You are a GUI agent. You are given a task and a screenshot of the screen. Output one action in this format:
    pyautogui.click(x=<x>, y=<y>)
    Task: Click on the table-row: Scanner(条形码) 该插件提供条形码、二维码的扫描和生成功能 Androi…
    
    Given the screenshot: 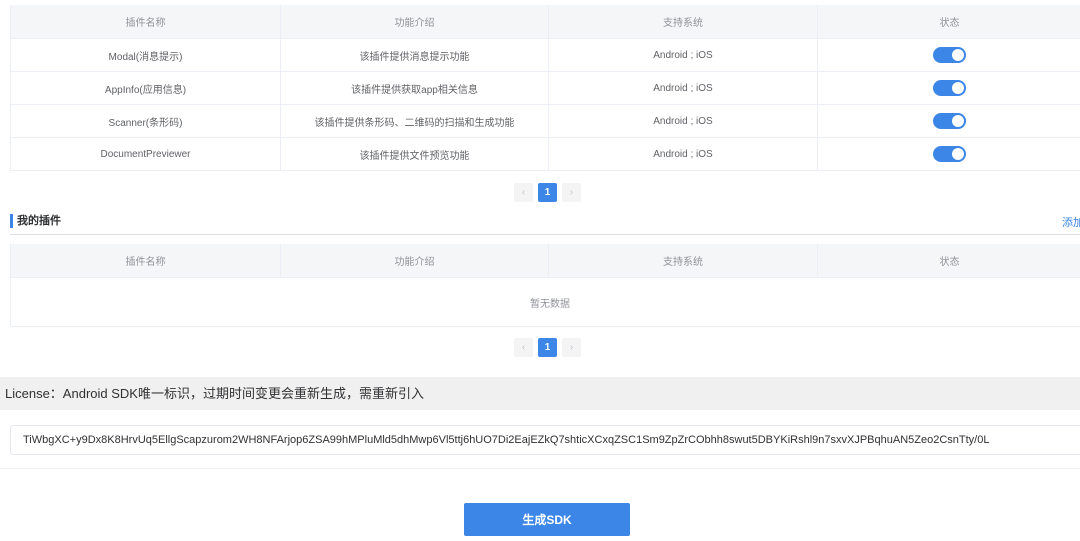 What is the action you would take?
    pyautogui.click(x=545, y=121)
    